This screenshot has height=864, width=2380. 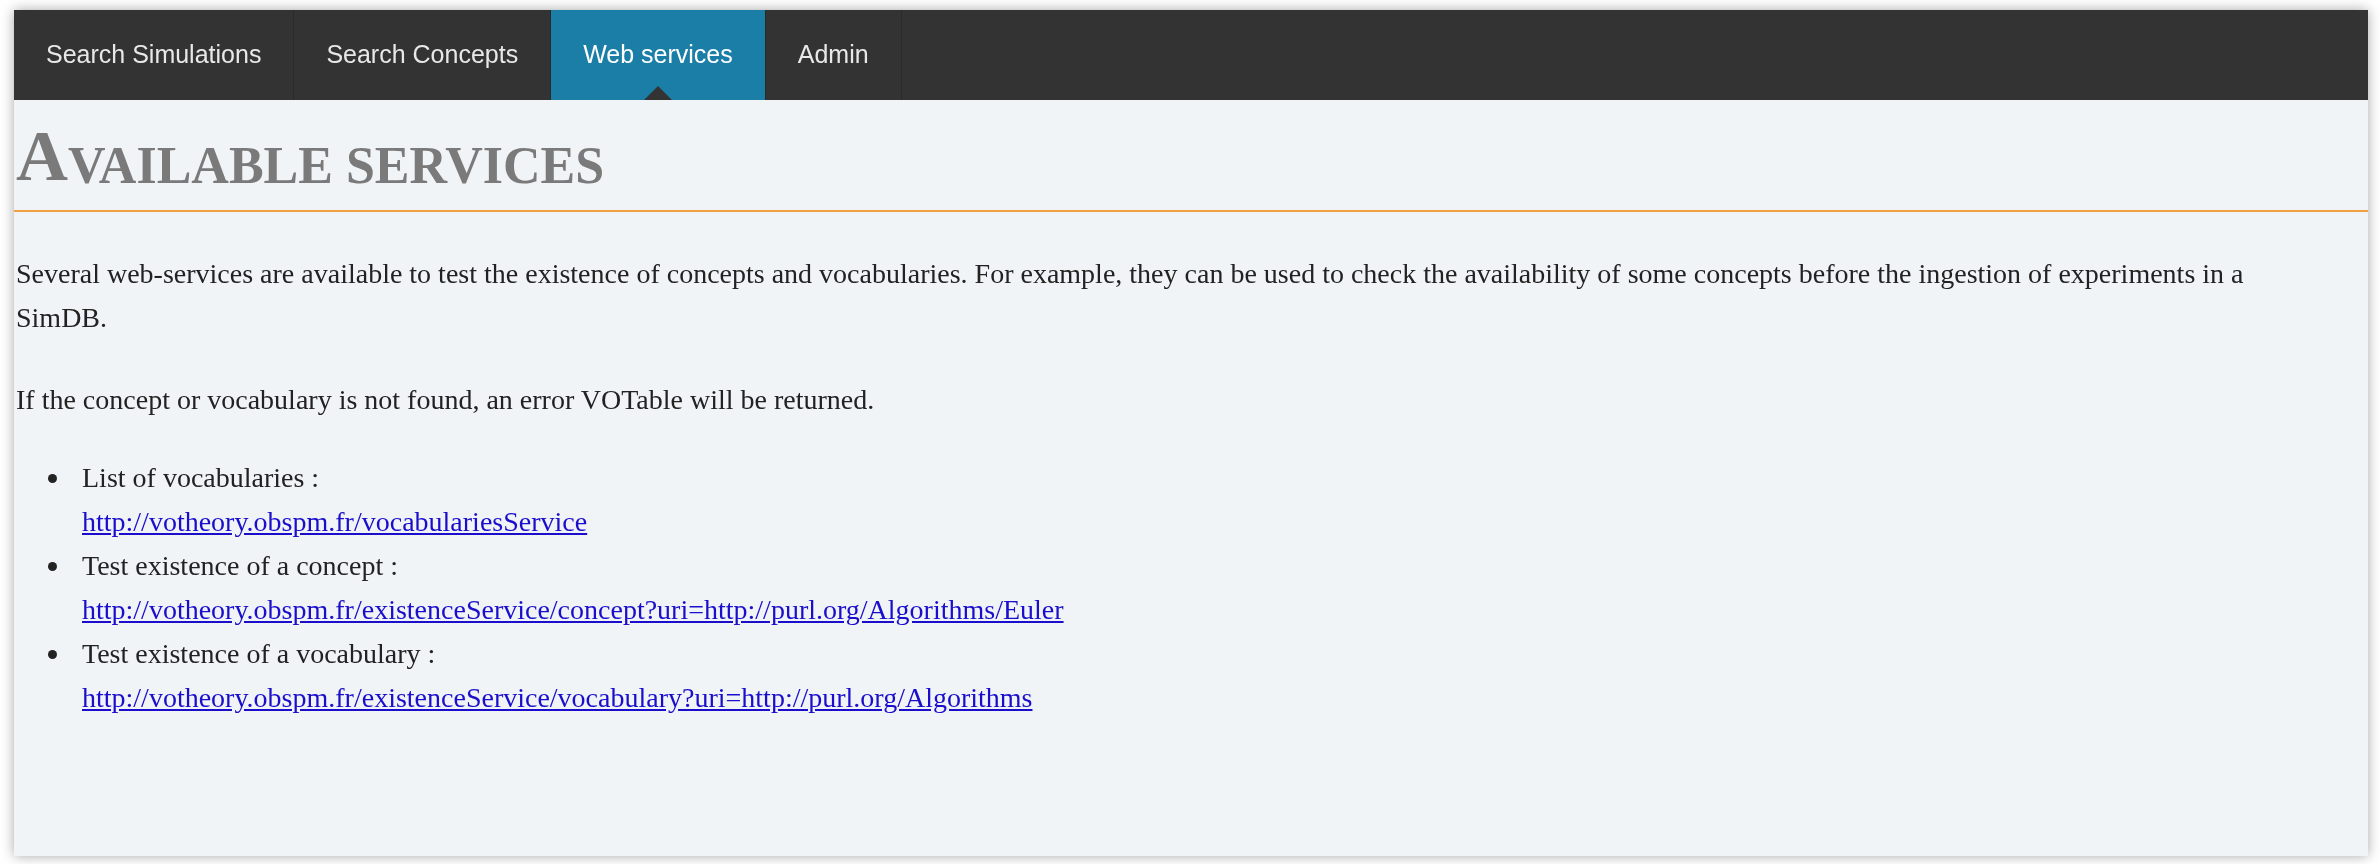 What do you see at coordinates (1191, 156) in the screenshot?
I see `page-heading: AVAILABLE SERVICES` at bounding box center [1191, 156].